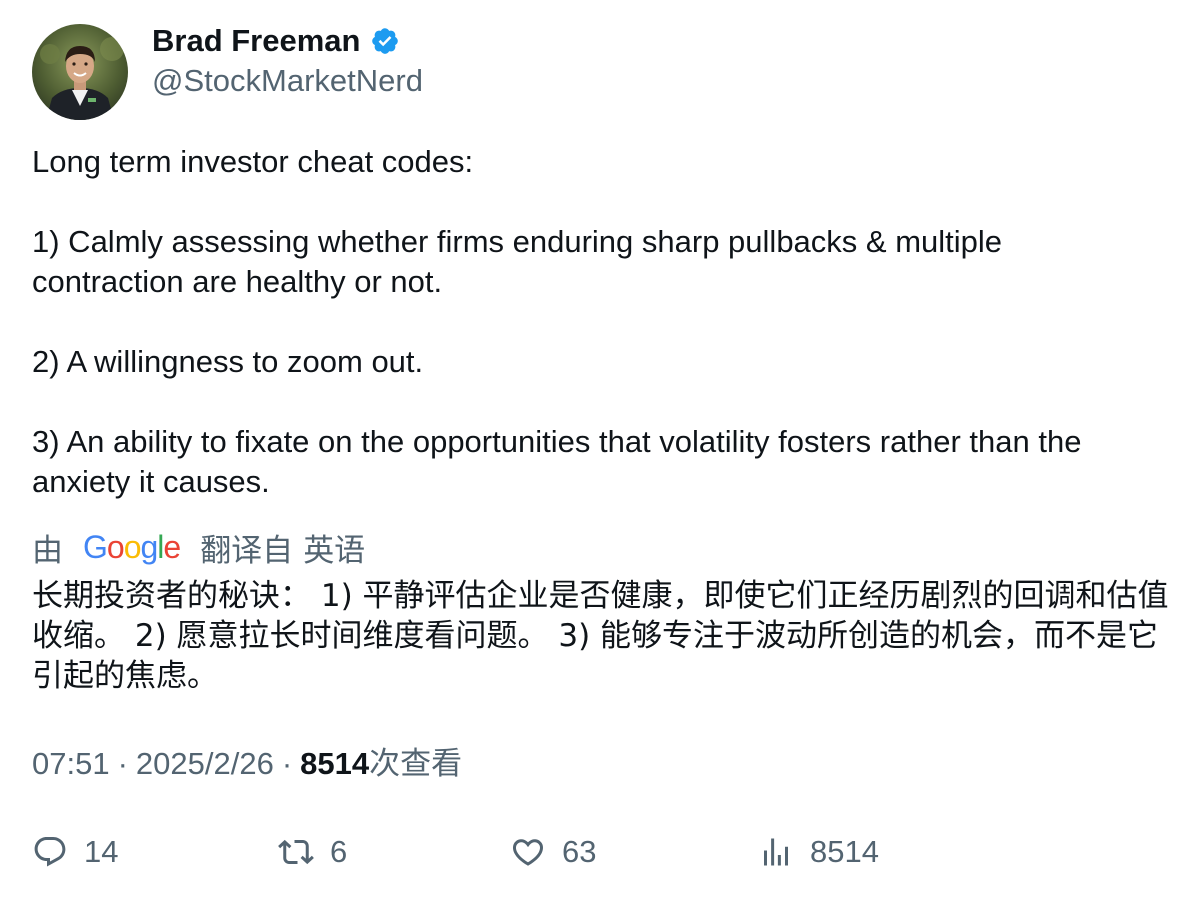  Describe the element at coordinates (335, 763) in the screenshot. I see `views-count: 8514` at that location.